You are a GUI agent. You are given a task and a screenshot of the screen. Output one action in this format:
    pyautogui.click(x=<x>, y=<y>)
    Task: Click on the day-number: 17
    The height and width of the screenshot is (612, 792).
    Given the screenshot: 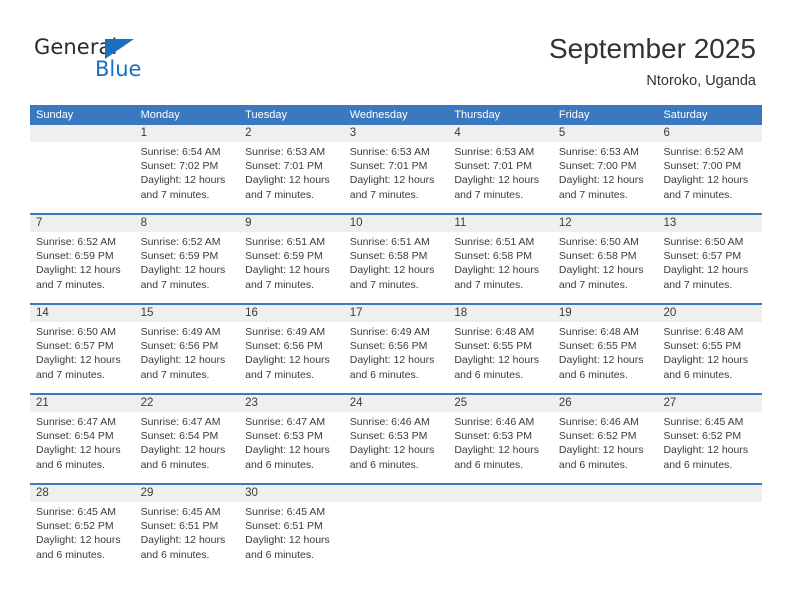 What is the action you would take?
    pyautogui.click(x=396, y=313)
    